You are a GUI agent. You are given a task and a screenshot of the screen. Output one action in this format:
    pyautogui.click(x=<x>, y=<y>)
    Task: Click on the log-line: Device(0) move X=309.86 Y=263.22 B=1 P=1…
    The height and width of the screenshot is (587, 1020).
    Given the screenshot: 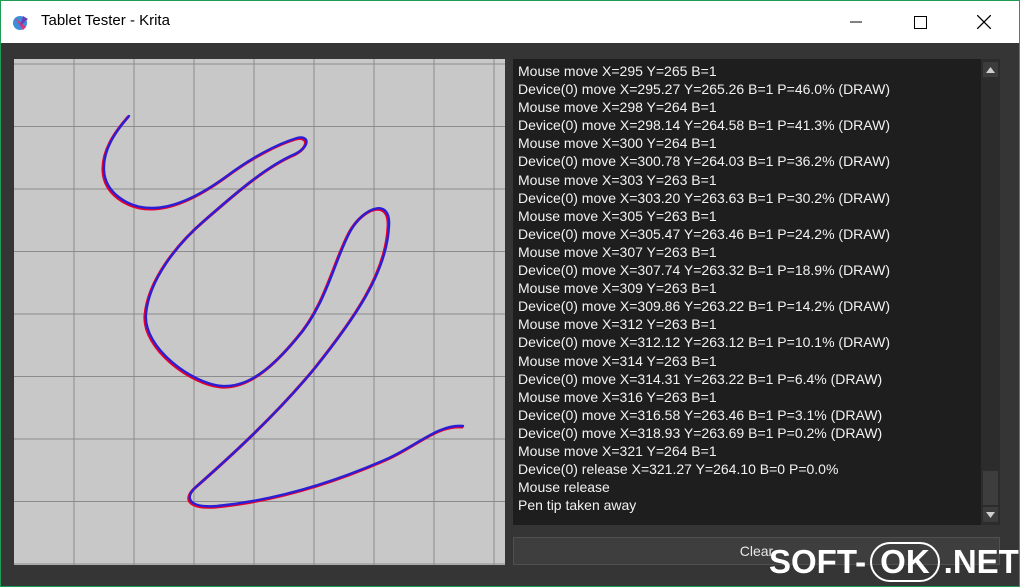 What is the action you would take?
    pyautogui.click(x=704, y=306)
    